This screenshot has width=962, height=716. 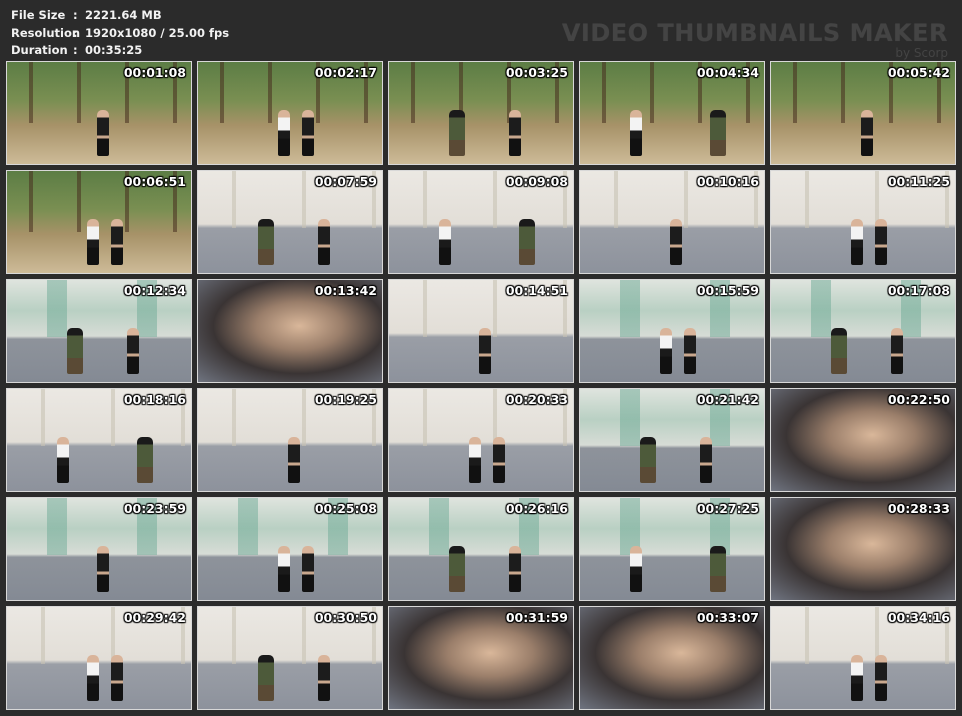 I want to click on video-thumbnail: 00:21:42, so click(x=672, y=440).